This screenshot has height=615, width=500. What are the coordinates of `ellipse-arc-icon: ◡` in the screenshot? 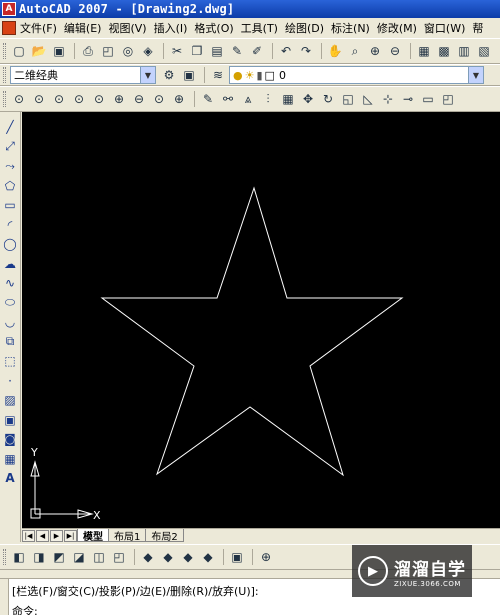 It's located at (10, 322).